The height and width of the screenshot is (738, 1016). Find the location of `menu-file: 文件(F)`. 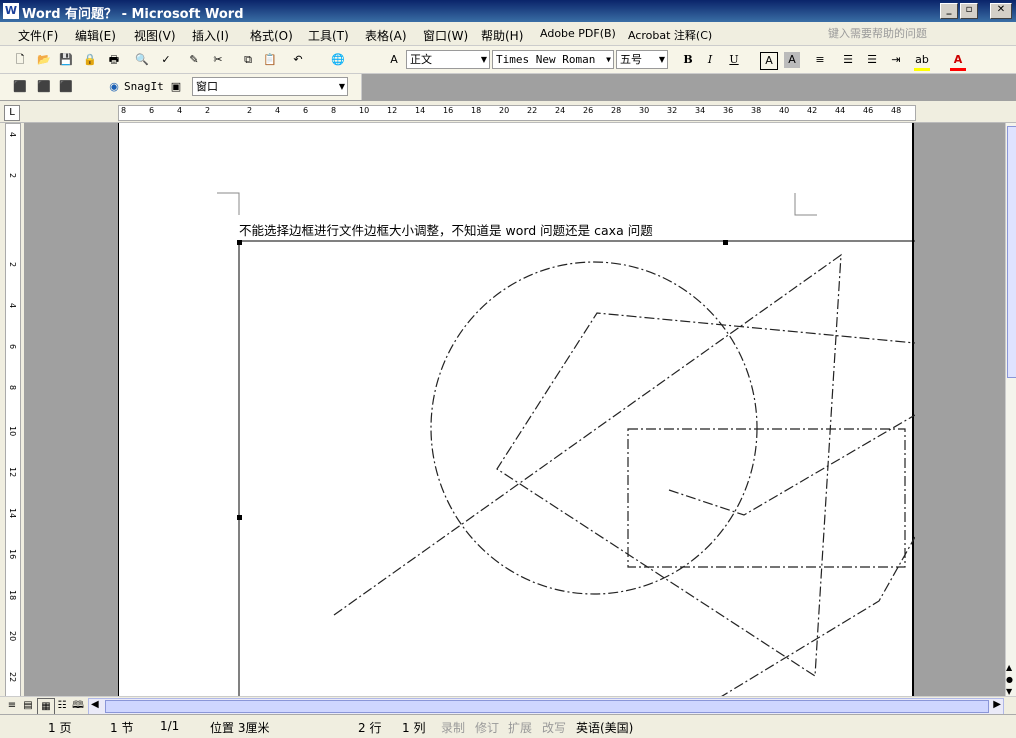

menu-file: 文件(F) is located at coordinates (38, 35).